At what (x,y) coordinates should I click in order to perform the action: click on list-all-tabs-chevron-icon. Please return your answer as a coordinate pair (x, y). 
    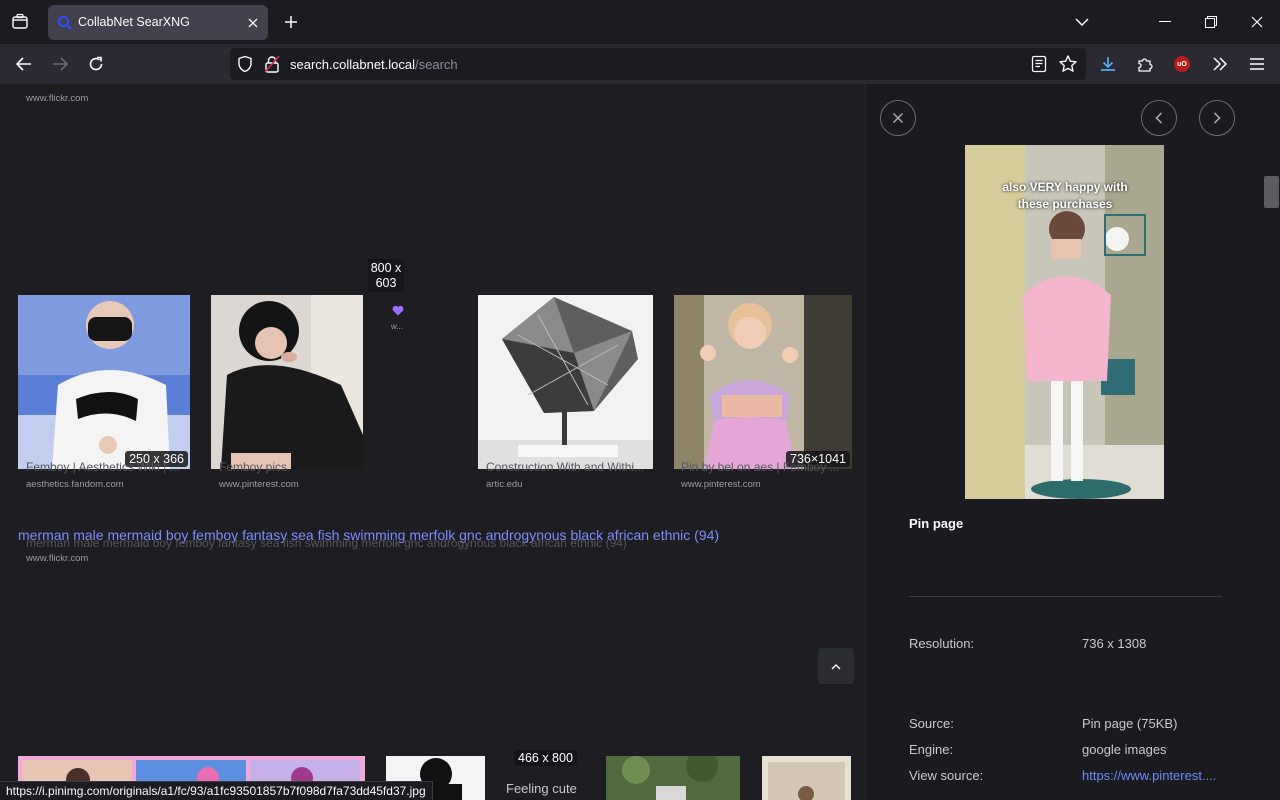
    Looking at the image, I should click on (1082, 22).